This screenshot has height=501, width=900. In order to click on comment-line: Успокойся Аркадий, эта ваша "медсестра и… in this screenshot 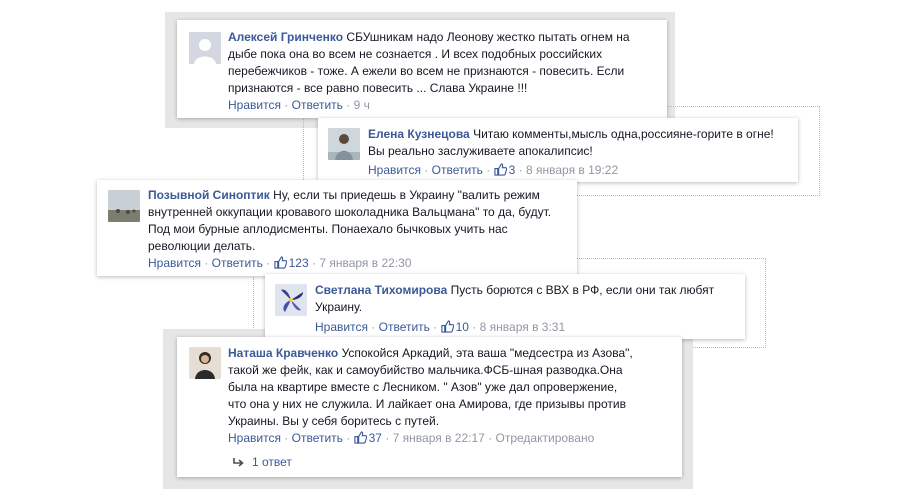, I will do `click(487, 353)`.